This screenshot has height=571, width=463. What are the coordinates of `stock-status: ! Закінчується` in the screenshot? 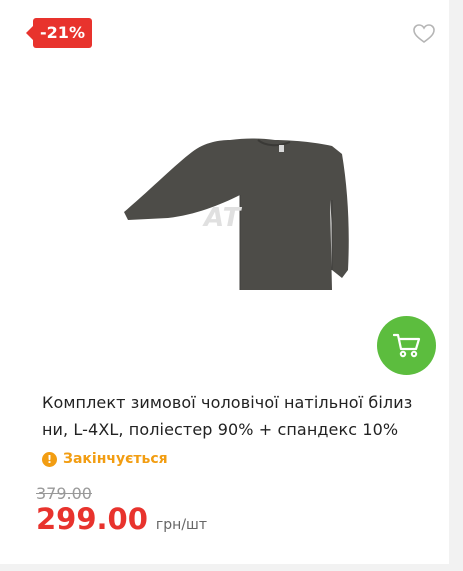 It's located at (105, 459).